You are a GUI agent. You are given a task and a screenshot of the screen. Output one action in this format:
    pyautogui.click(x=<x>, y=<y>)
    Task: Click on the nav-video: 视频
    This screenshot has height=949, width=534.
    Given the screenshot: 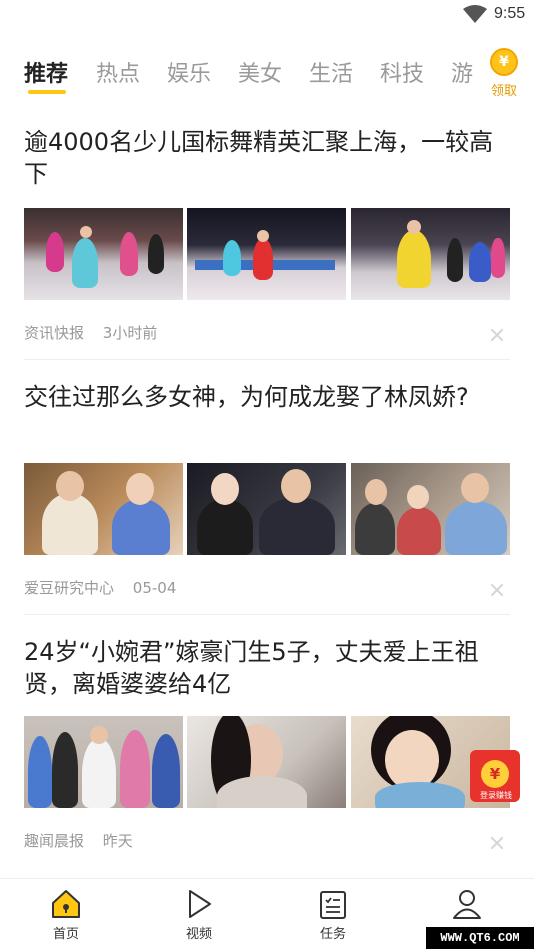 What is the action you would take?
    pyautogui.click(x=199, y=914)
    